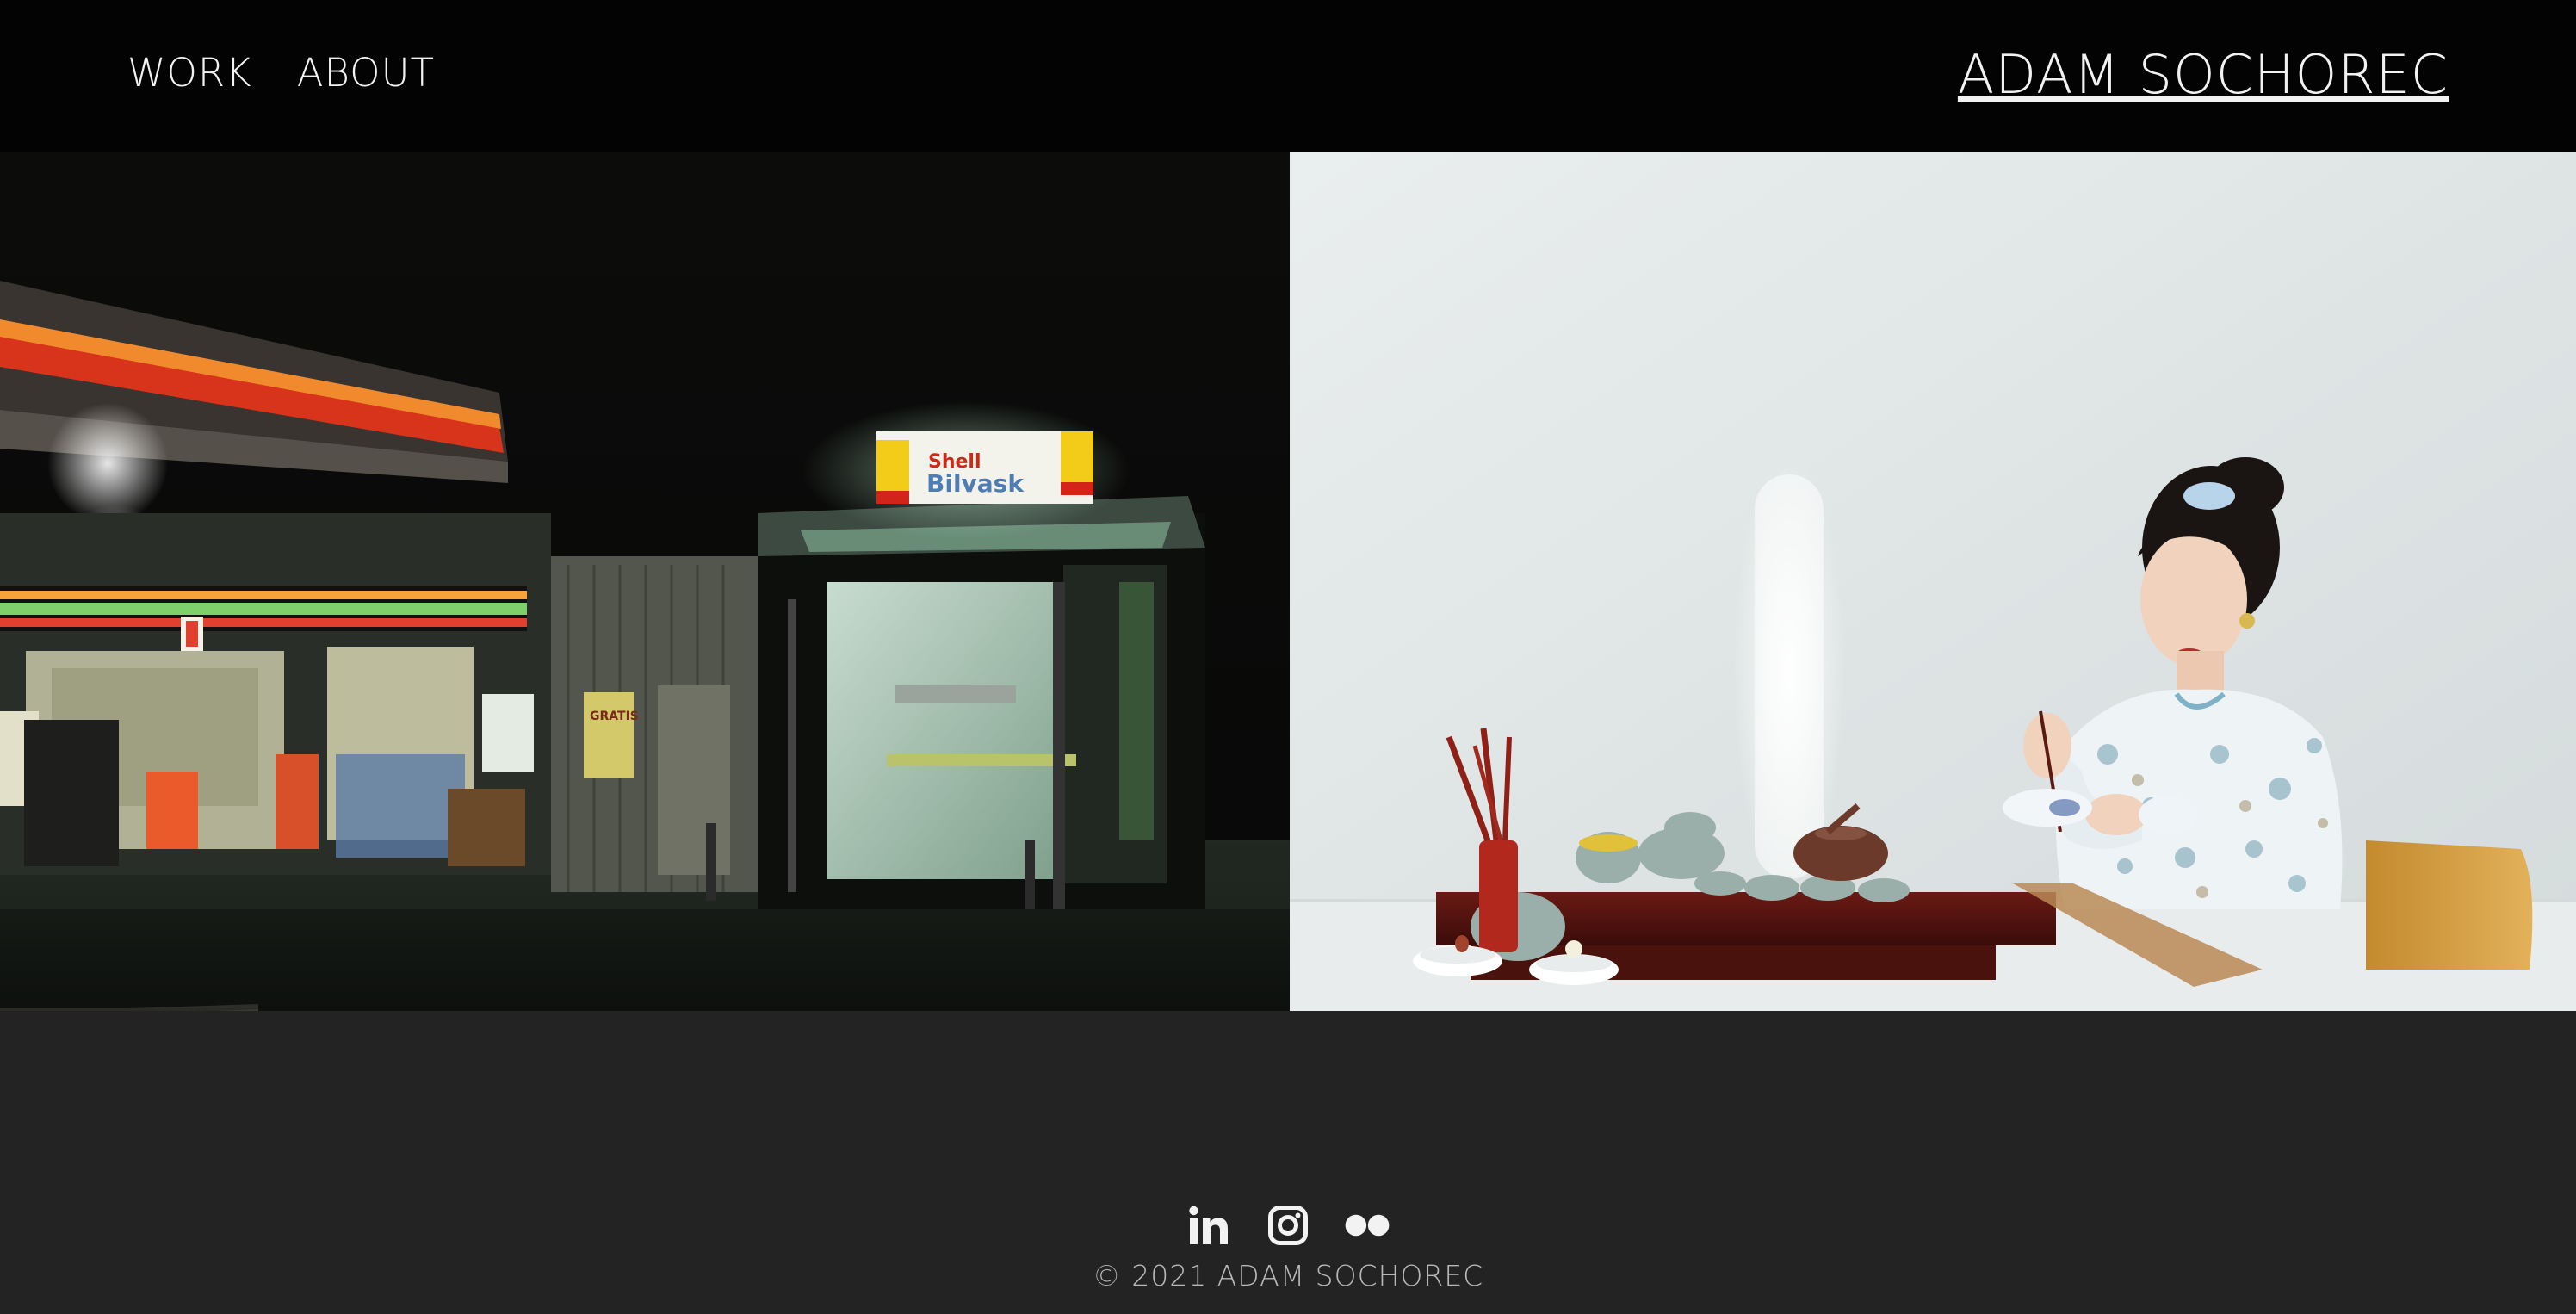 The width and height of the screenshot is (2576, 1314). What do you see at coordinates (189, 73) in the screenshot?
I see `nav-work-link: WORK` at bounding box center [189, 73].